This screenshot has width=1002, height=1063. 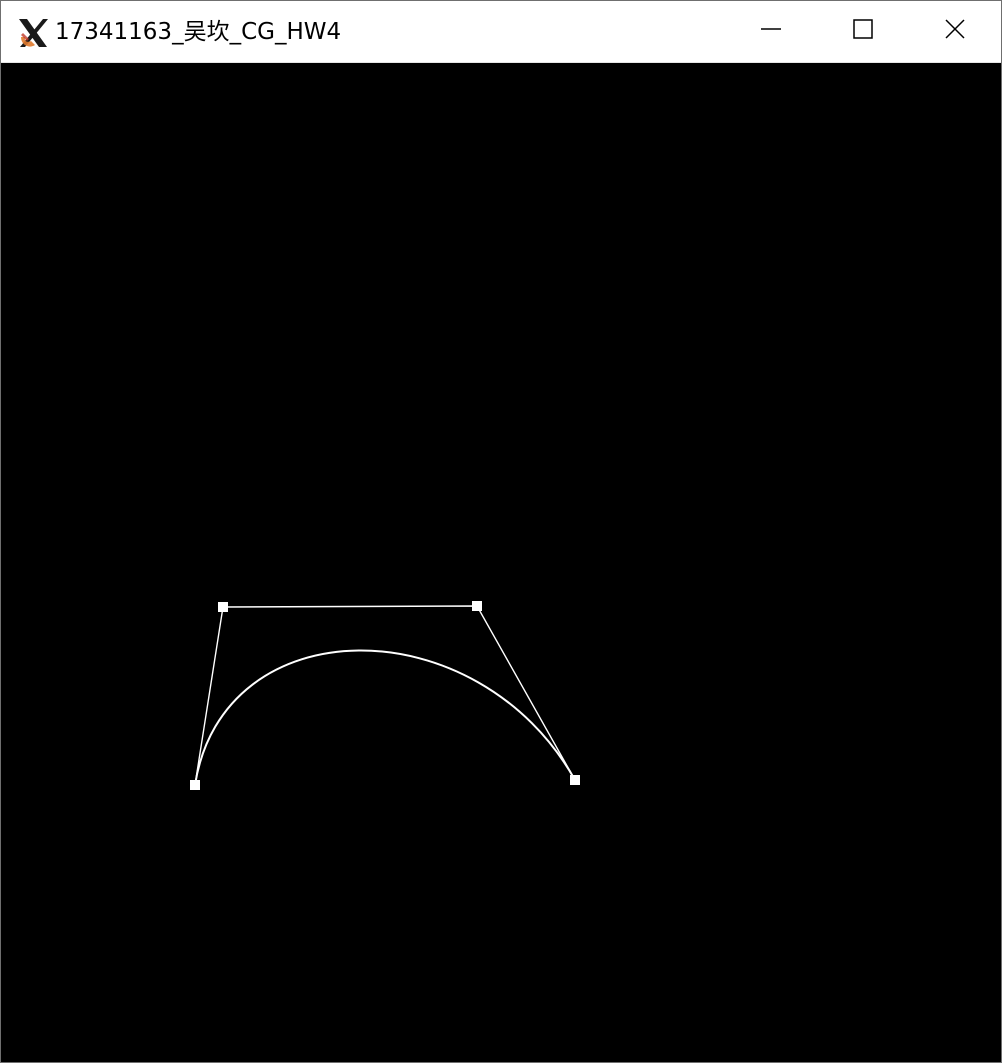 I want to click on close-icon, so click(x=955, y=31).